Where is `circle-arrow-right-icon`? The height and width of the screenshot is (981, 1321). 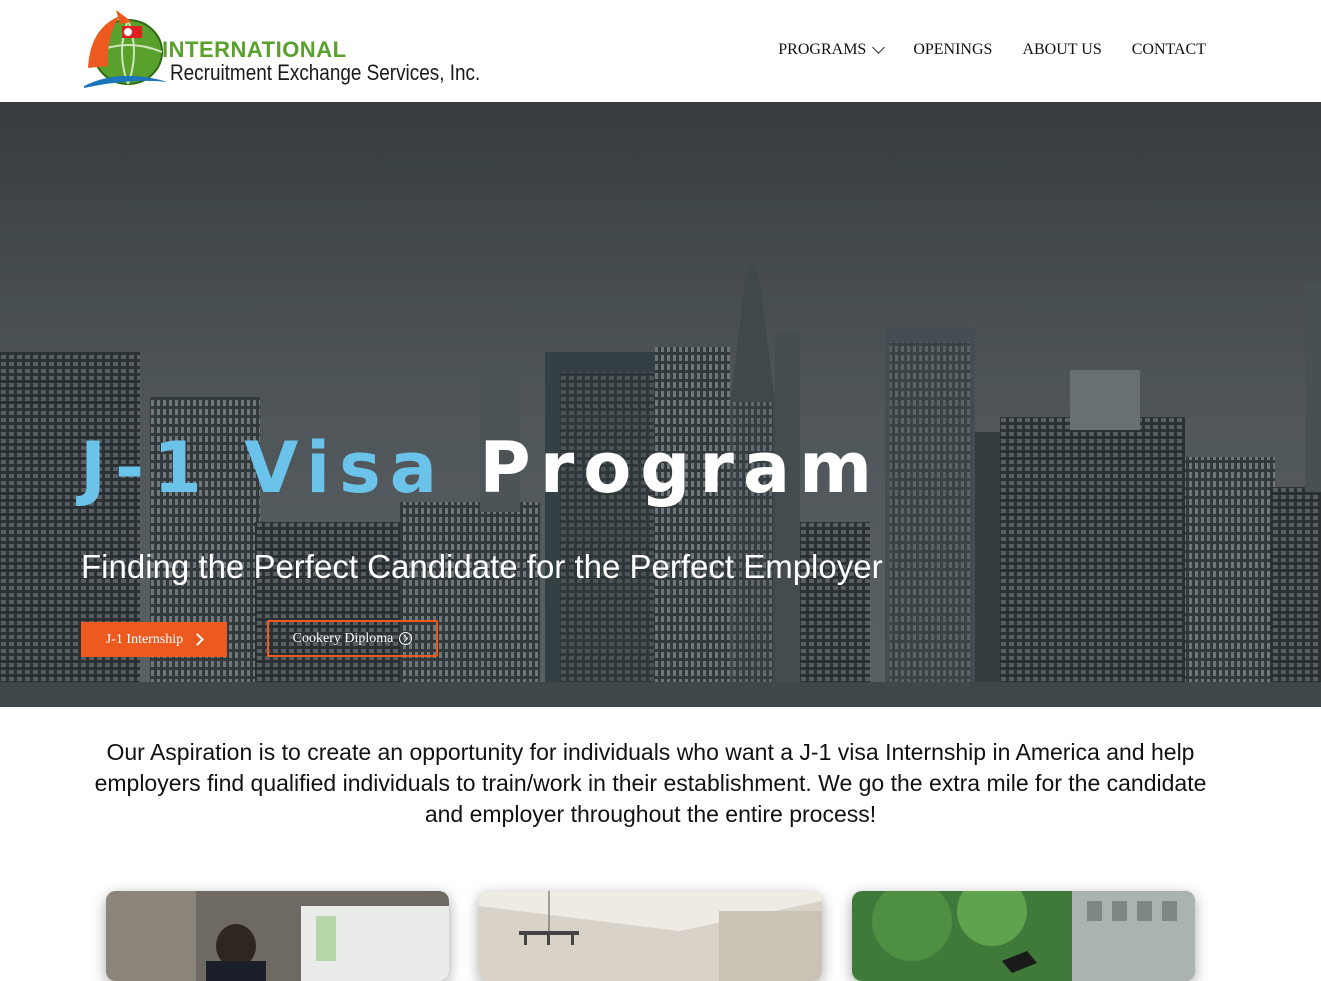
circle-arrow-right-icon is located at coordinates (406, 638).